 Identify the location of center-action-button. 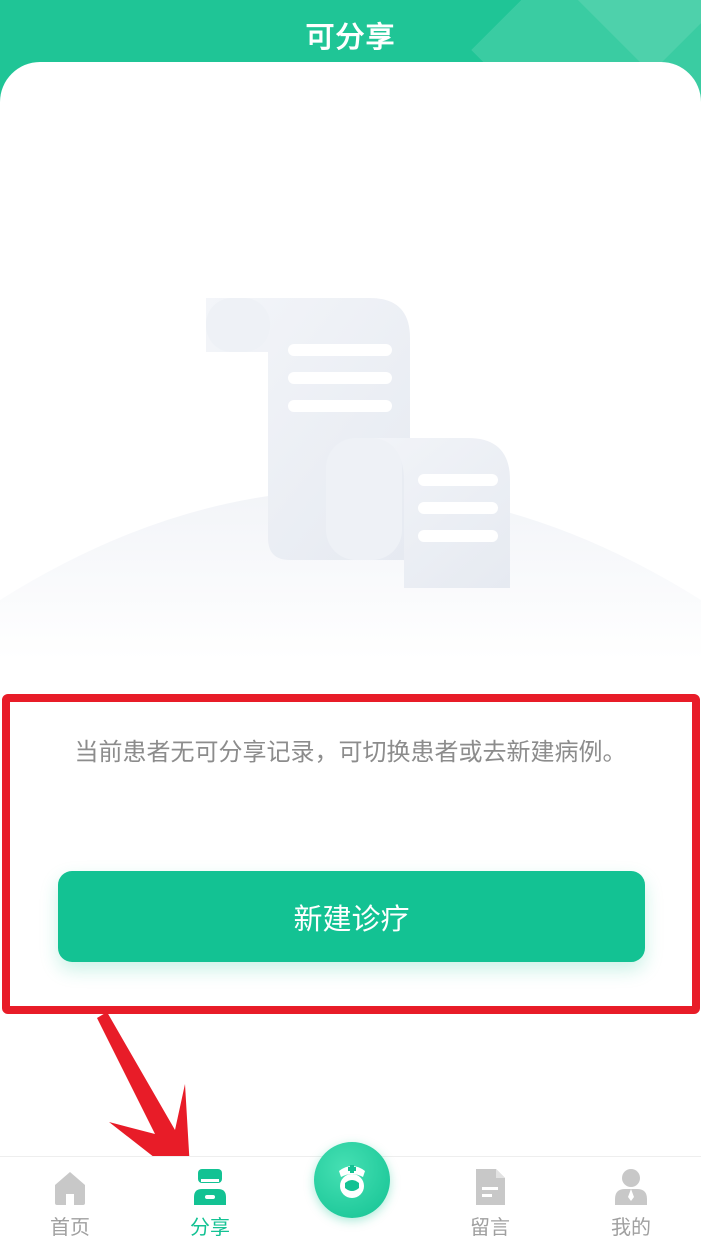
(352, 1180).